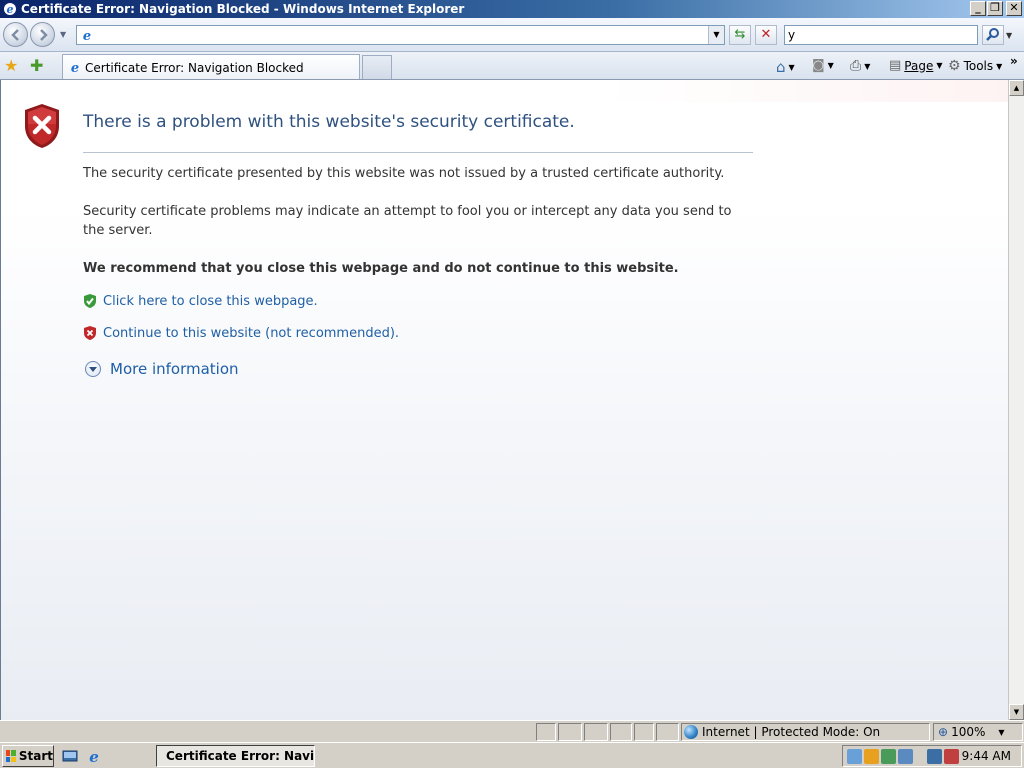 This screenshot has width=1024, height=768. Describe the element at coordinates (36, 65) in the screenshot. I see `add-favorite-icon: ✚` at that location.